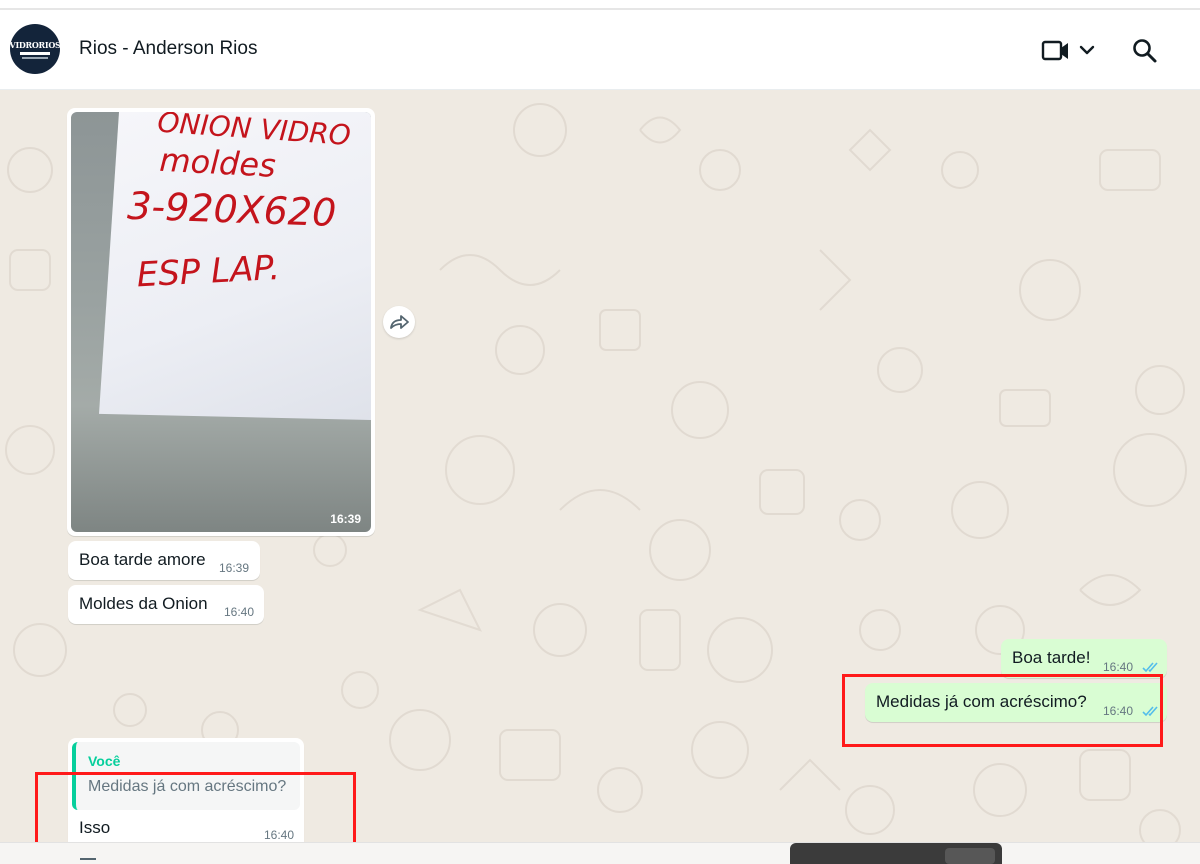 This screenshot has height=864, width=1200. Describe the element at coordinates (104, 761) in the screenshot. I see `quoted-author: Você` at that location.